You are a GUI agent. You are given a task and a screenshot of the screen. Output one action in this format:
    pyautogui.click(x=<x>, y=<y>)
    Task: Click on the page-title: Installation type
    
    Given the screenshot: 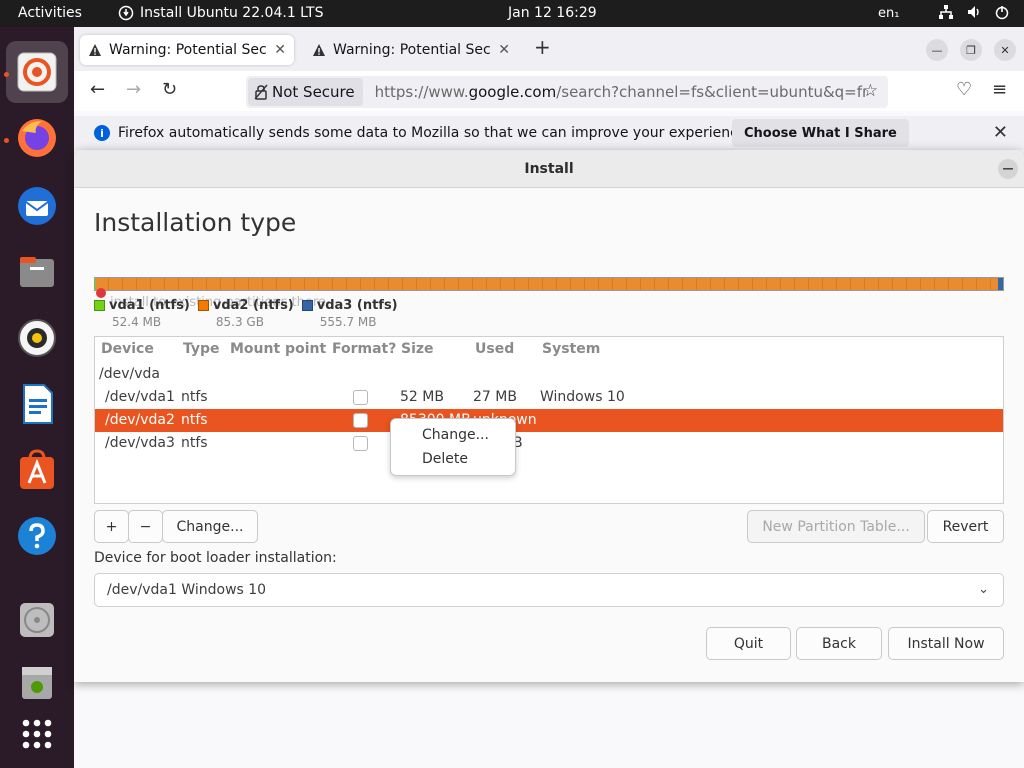 What is the action you would take?
    pyautogui.click(x=195, y=222)
    